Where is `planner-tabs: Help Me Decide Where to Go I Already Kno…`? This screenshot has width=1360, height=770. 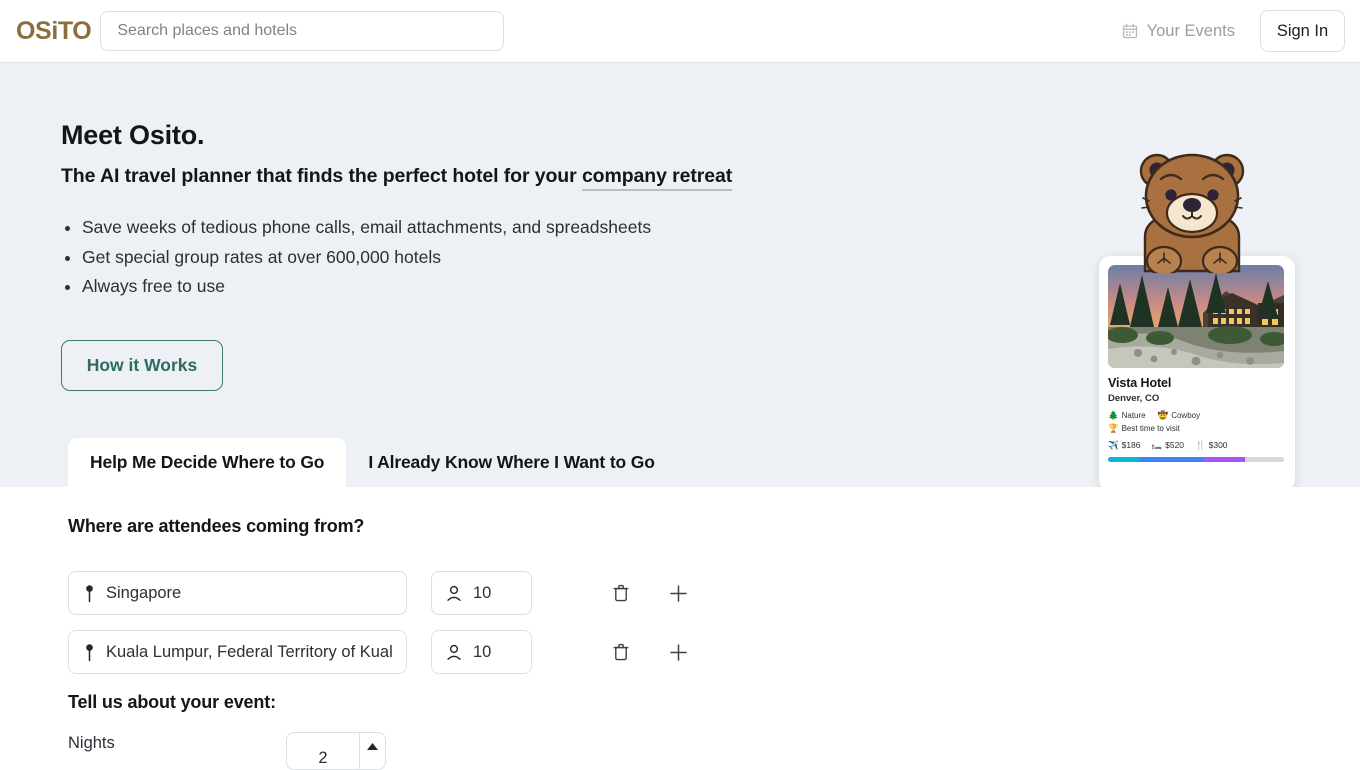 planner-tabs: Help Me Decide Where to Go I Already Kno… is located at coordinates (372, 462).